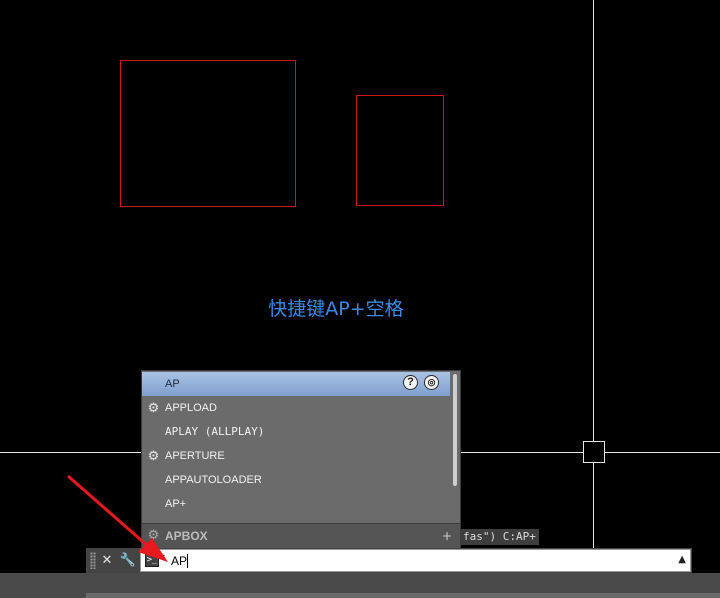 The width and height of the screenshot is (720, 598). I want to click on autocomplete-item-aplay: APLAY (ALLPLAY), so click(296, 432).